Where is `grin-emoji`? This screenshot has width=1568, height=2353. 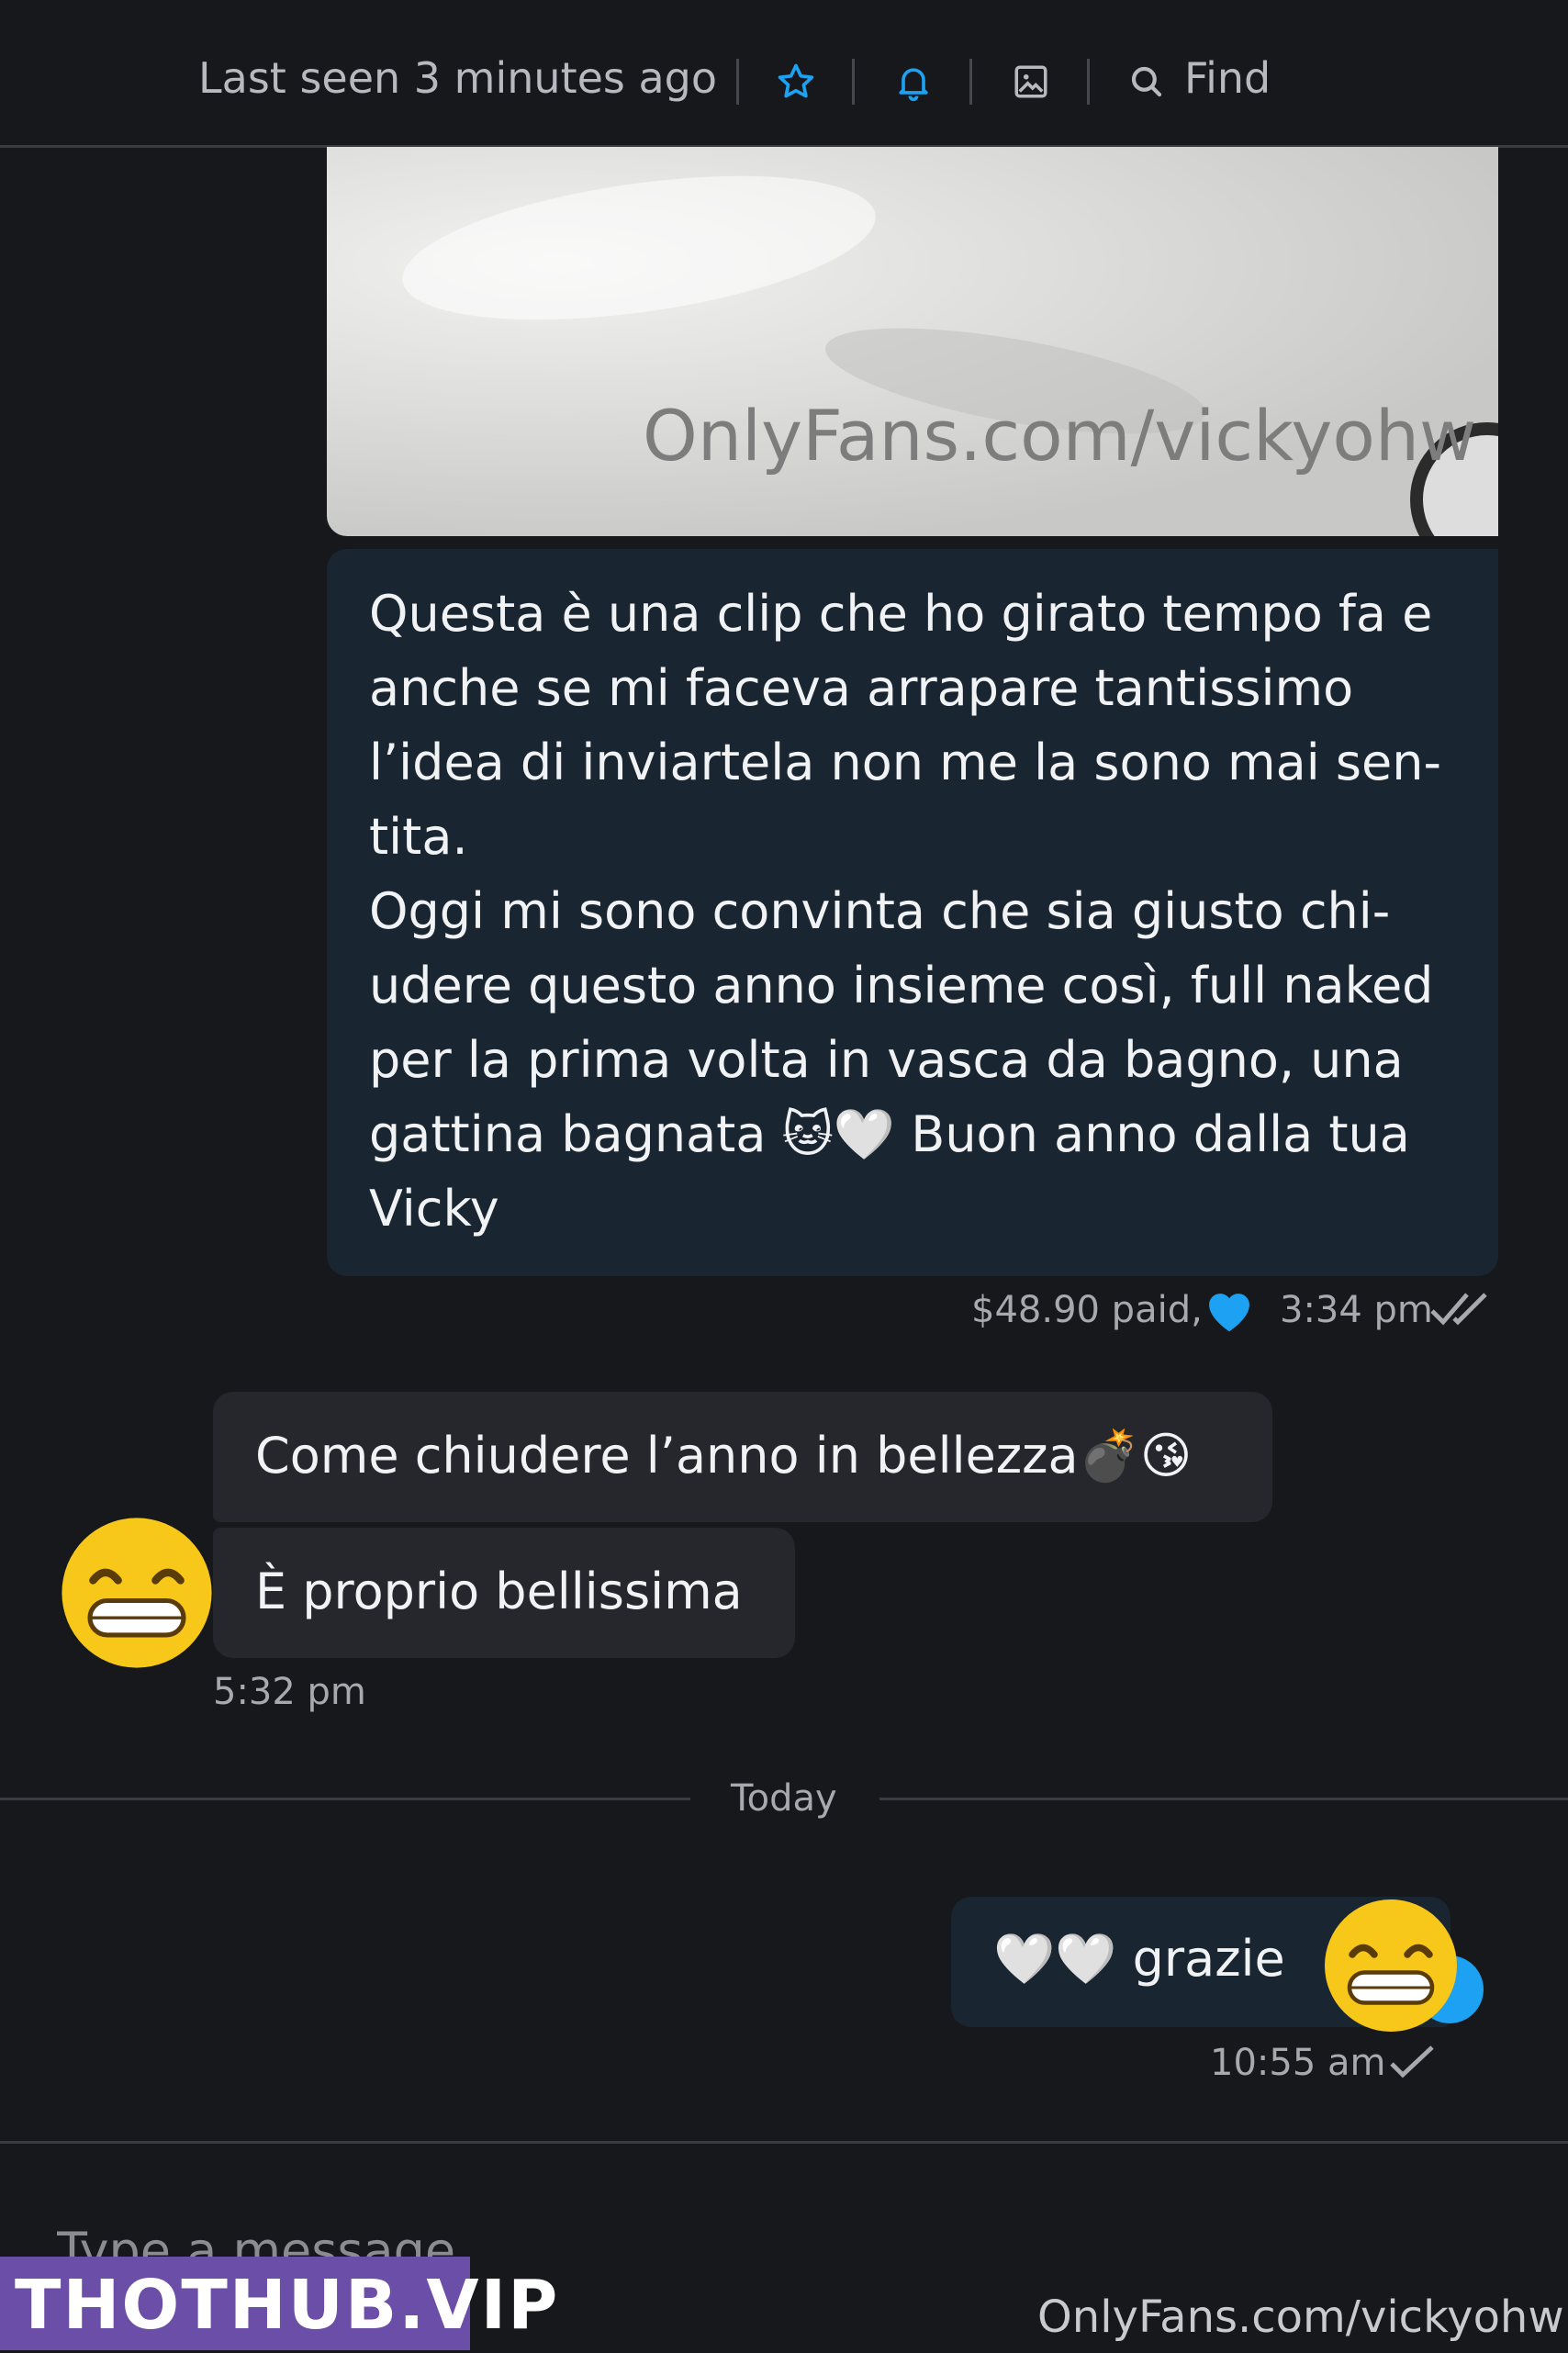 grin-emoji is located at coordinates (1391, 1965).